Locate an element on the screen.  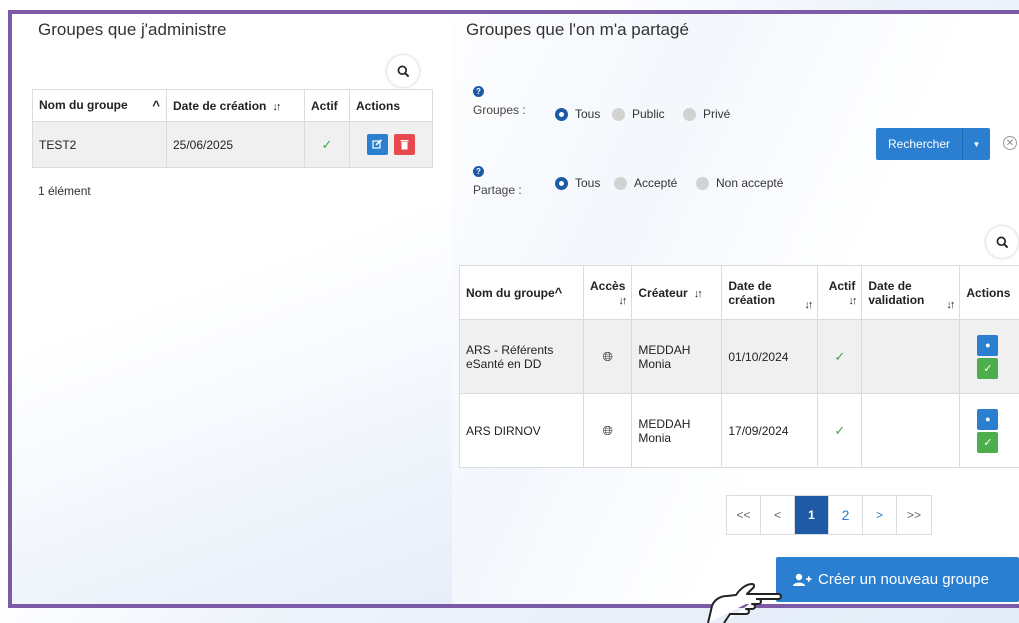
pagination: << < 1 2 > >> is located at coordinates (829, 515).